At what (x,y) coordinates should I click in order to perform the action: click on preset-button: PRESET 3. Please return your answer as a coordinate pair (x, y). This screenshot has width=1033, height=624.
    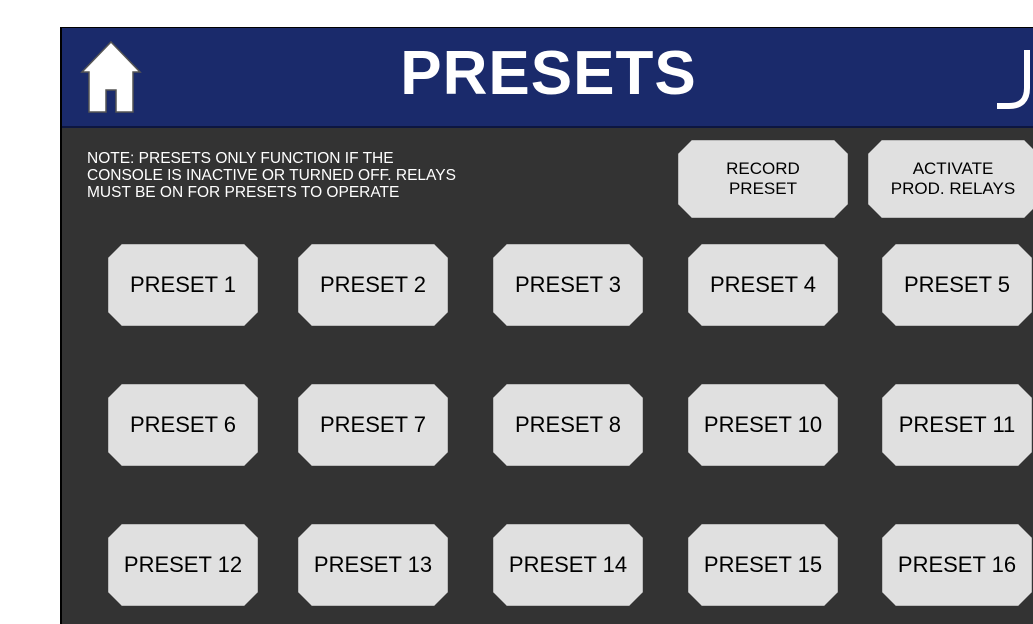
    Looking at the image, I should click on (568, 285).